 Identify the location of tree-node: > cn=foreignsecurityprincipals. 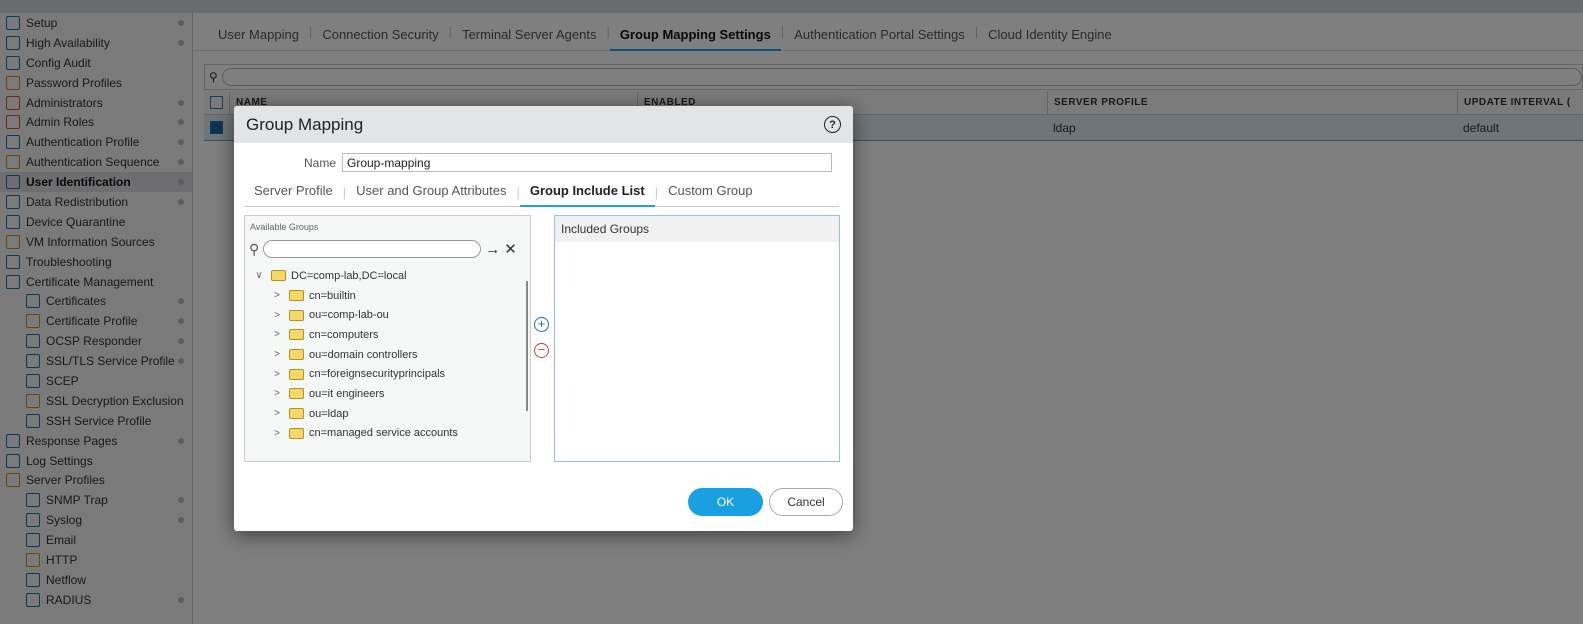
(387, 374).